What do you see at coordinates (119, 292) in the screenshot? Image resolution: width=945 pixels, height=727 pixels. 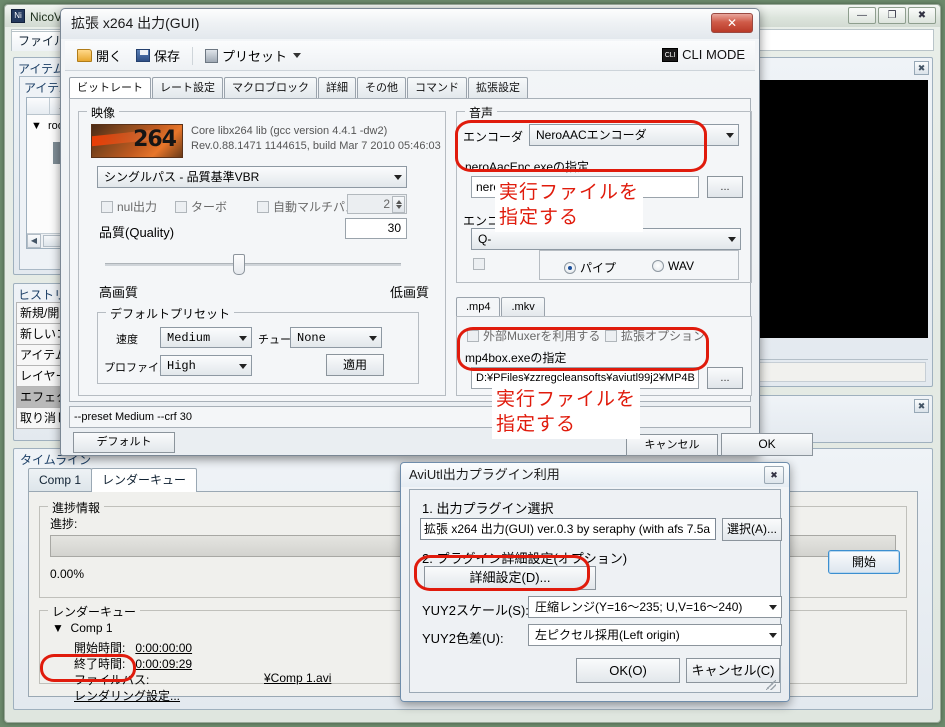 I see `high-quality-label: 高画質` at bounding box center [119, 292].